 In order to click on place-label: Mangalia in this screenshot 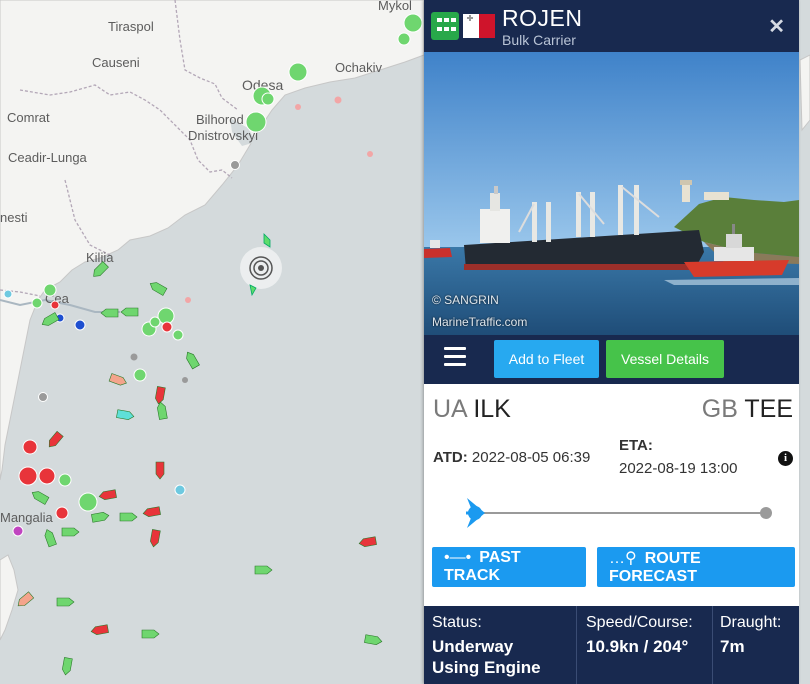, I will do `click(27, 517)`.